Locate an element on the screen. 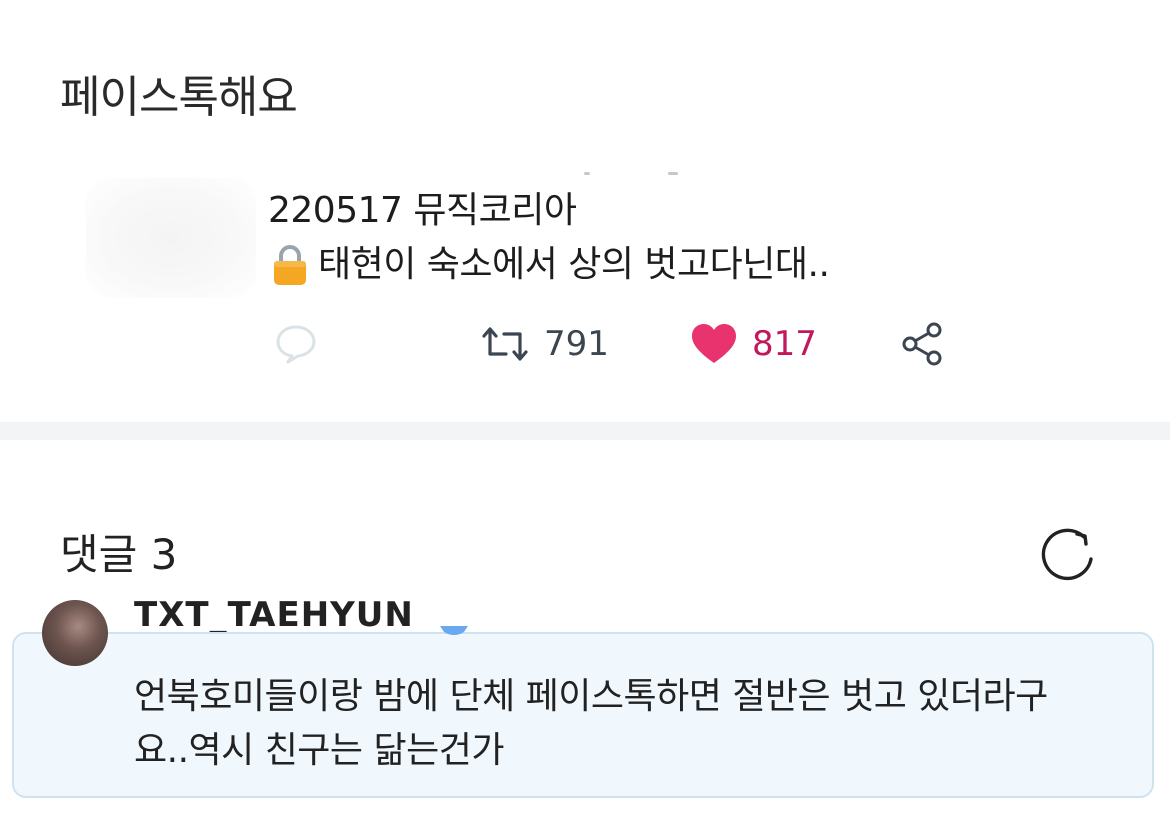  tweet-text-line2: 태현이 숙소에서 상의 벗고다닌대.. is located at coordinates (551, 265).